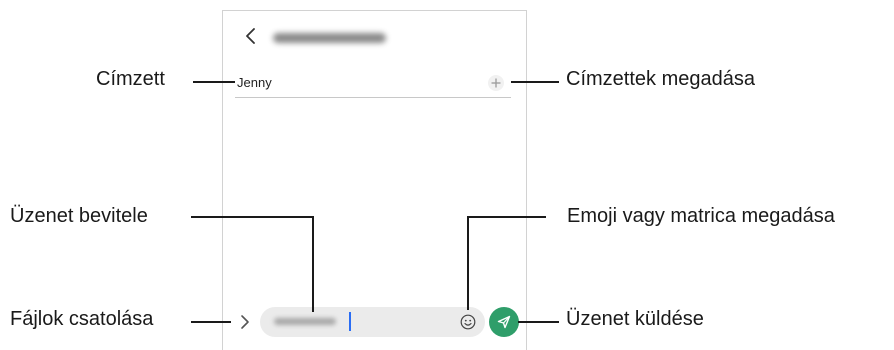  What do you see at coordinates (82, 319) in the screenshot?
I see `callout-attach-files: Fájlok csatolása` at bounding box center [82, 319].